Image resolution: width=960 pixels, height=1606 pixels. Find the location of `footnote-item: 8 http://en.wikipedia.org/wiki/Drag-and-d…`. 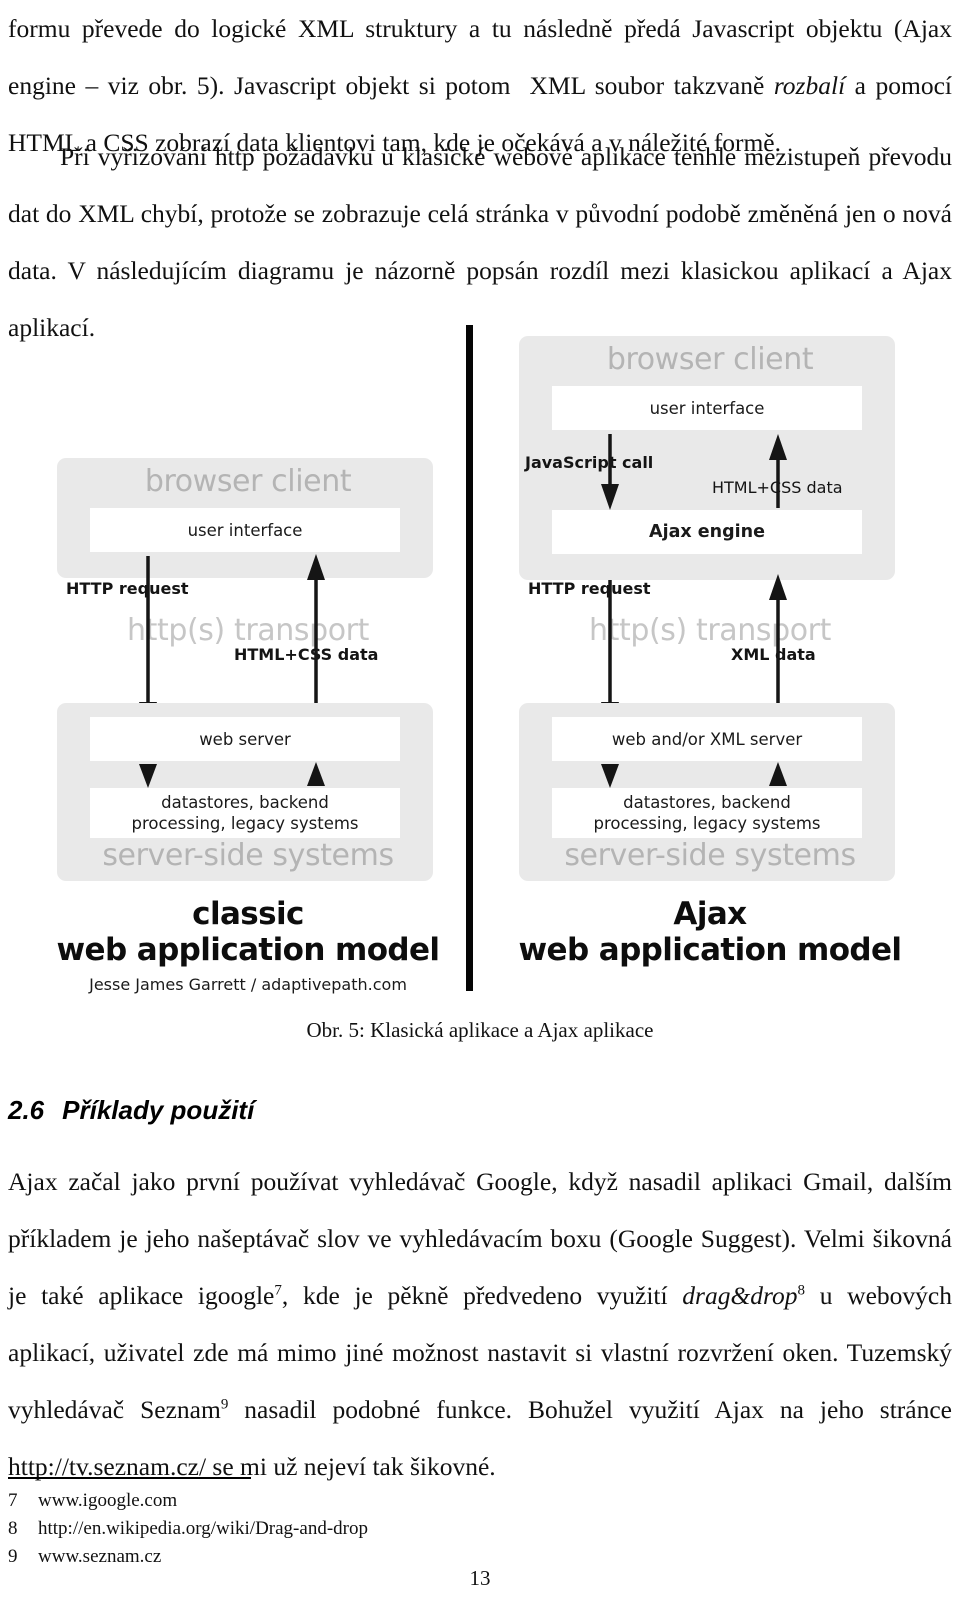

footnote-item: 8 http://en.wikipedia.org/wiki/Drag-and-d… is located at coordinates (308, 1529).